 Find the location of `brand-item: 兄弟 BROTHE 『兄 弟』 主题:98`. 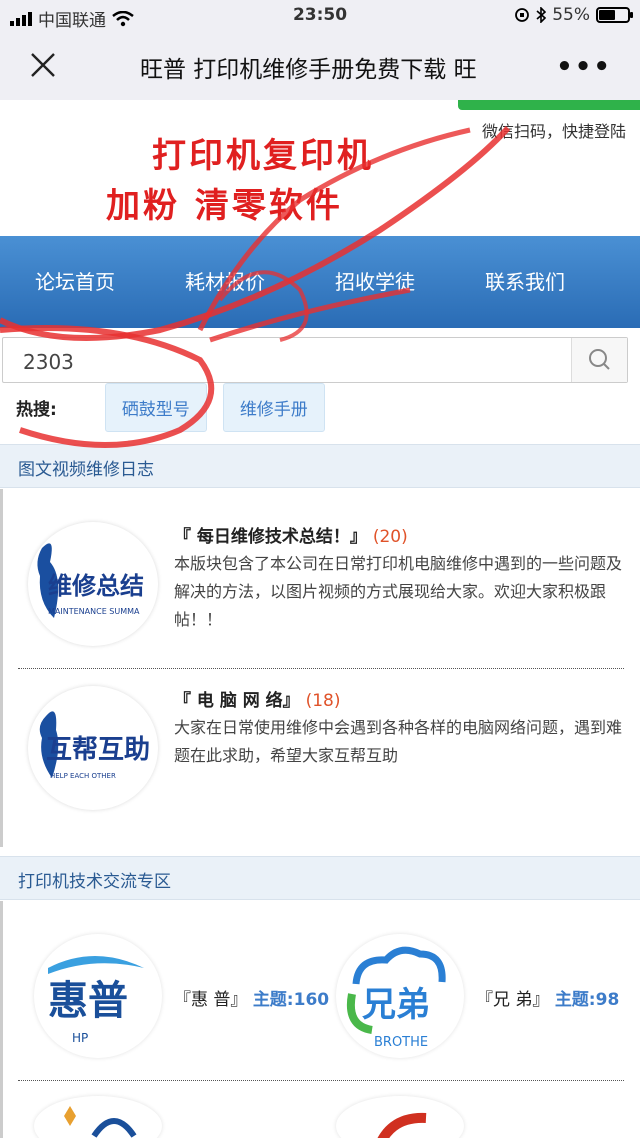

brand-item: 兄弟 BROTHE 『兄 弟』 主题:98 is located at coordinates (486, 999).